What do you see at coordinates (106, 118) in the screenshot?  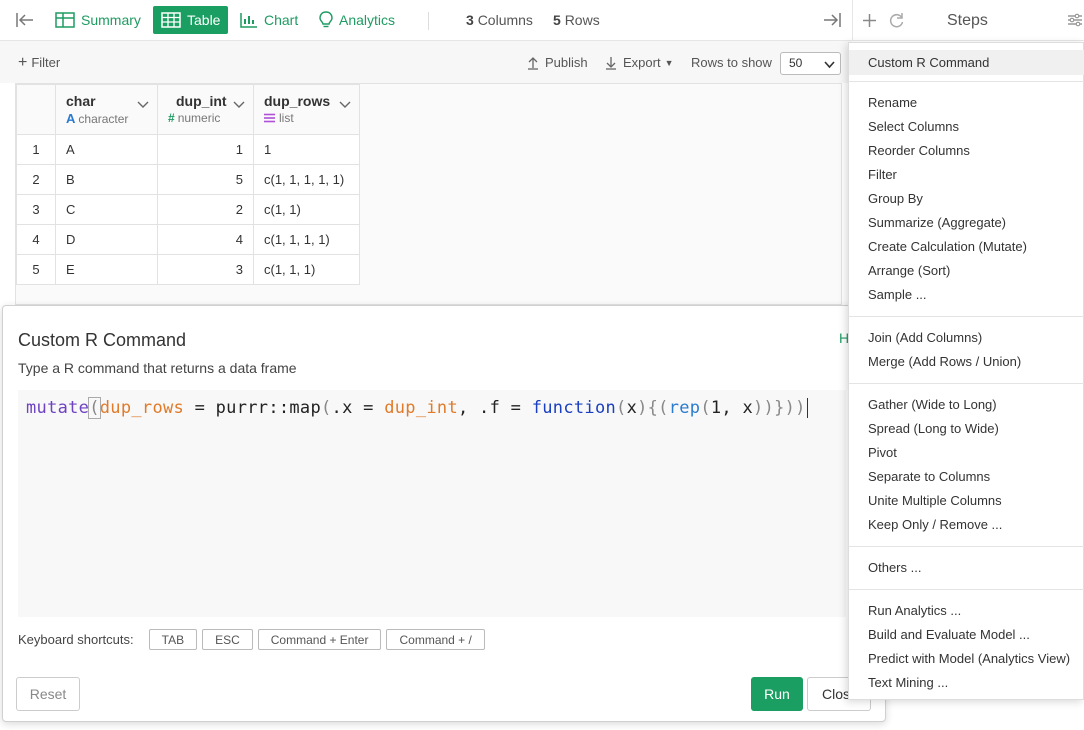 I see `column-type: A character` at bounding box center [106, 118].